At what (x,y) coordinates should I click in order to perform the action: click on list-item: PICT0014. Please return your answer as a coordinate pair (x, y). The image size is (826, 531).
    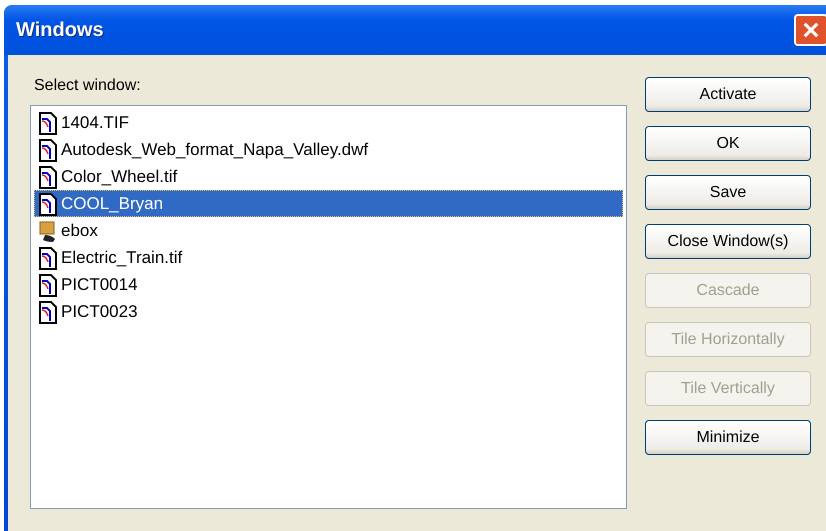
    Looking at the image, I should click on (328, 284).